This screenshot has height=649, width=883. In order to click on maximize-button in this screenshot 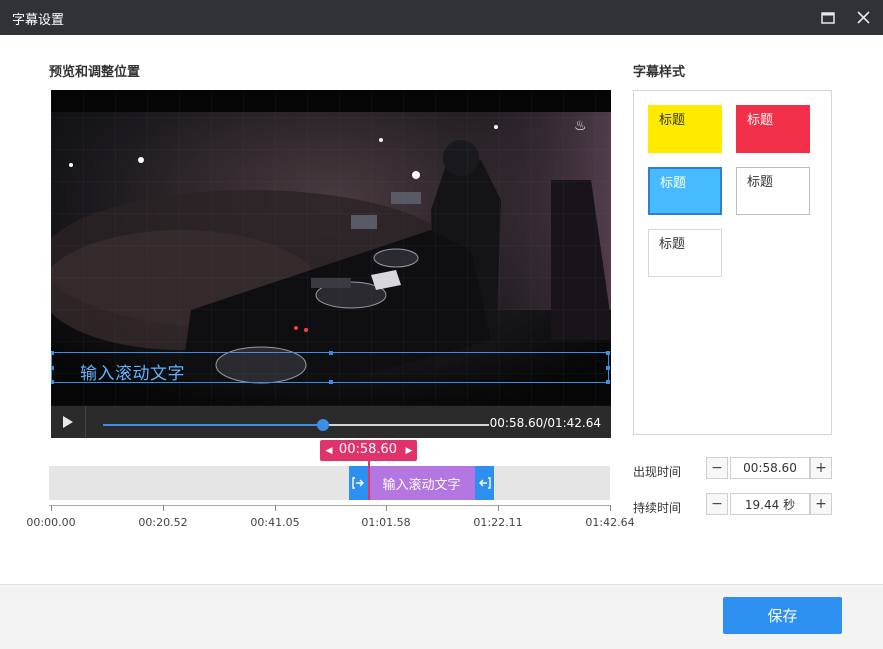, I will do `click(827, 17)`.